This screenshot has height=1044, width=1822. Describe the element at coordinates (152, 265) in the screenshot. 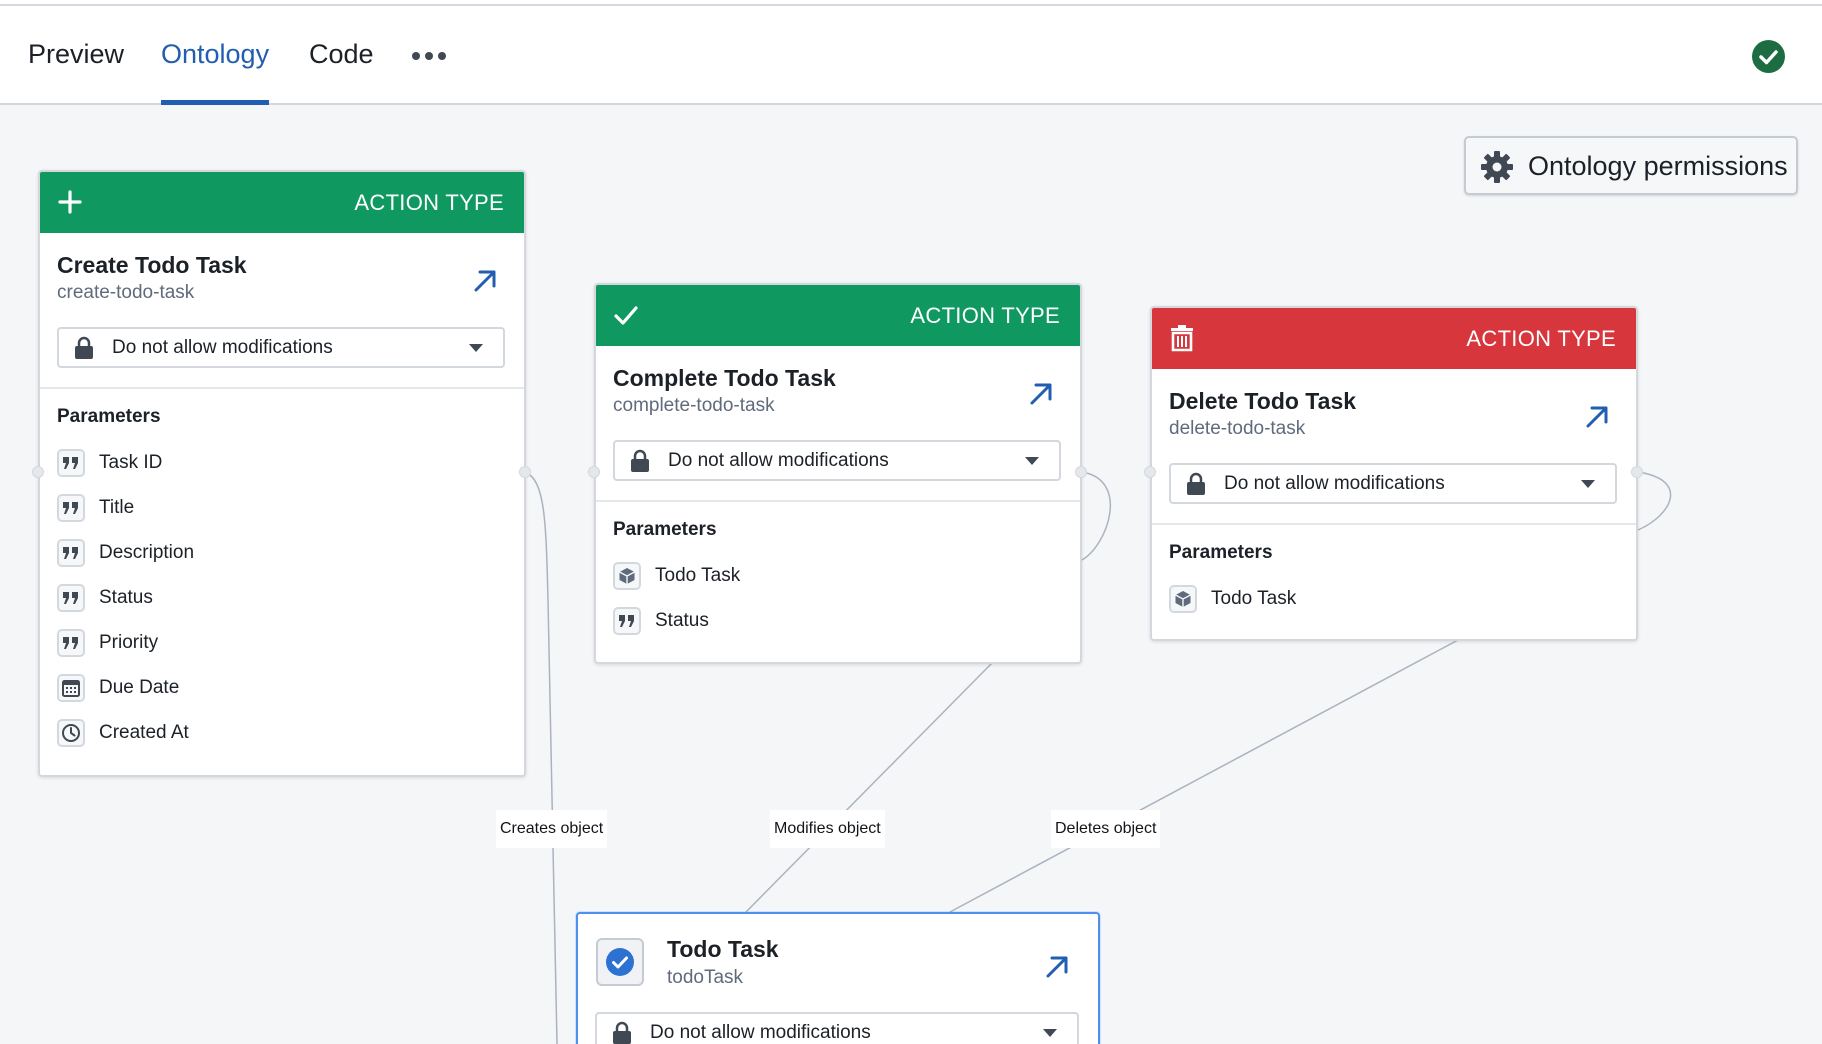

I see `action-title: Create Todo Task` at that location.